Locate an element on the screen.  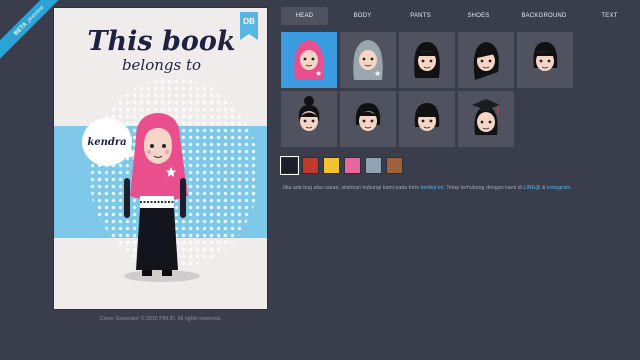
short-hair-icon is located at coordinates (368, 117).